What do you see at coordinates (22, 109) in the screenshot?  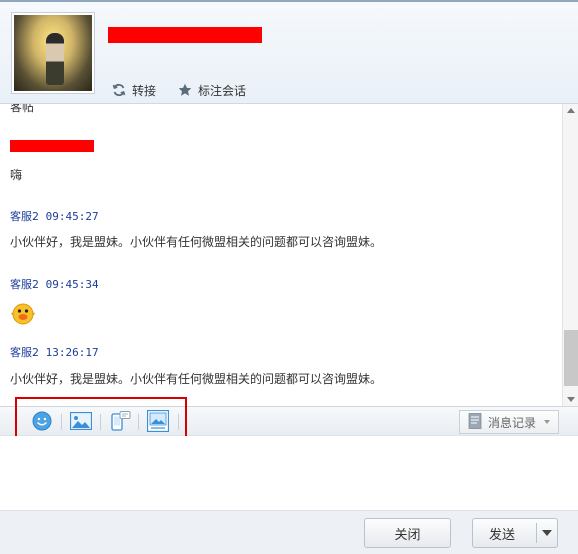 I see `previous-message-text: 客帖` at bounding box center [22, 109].